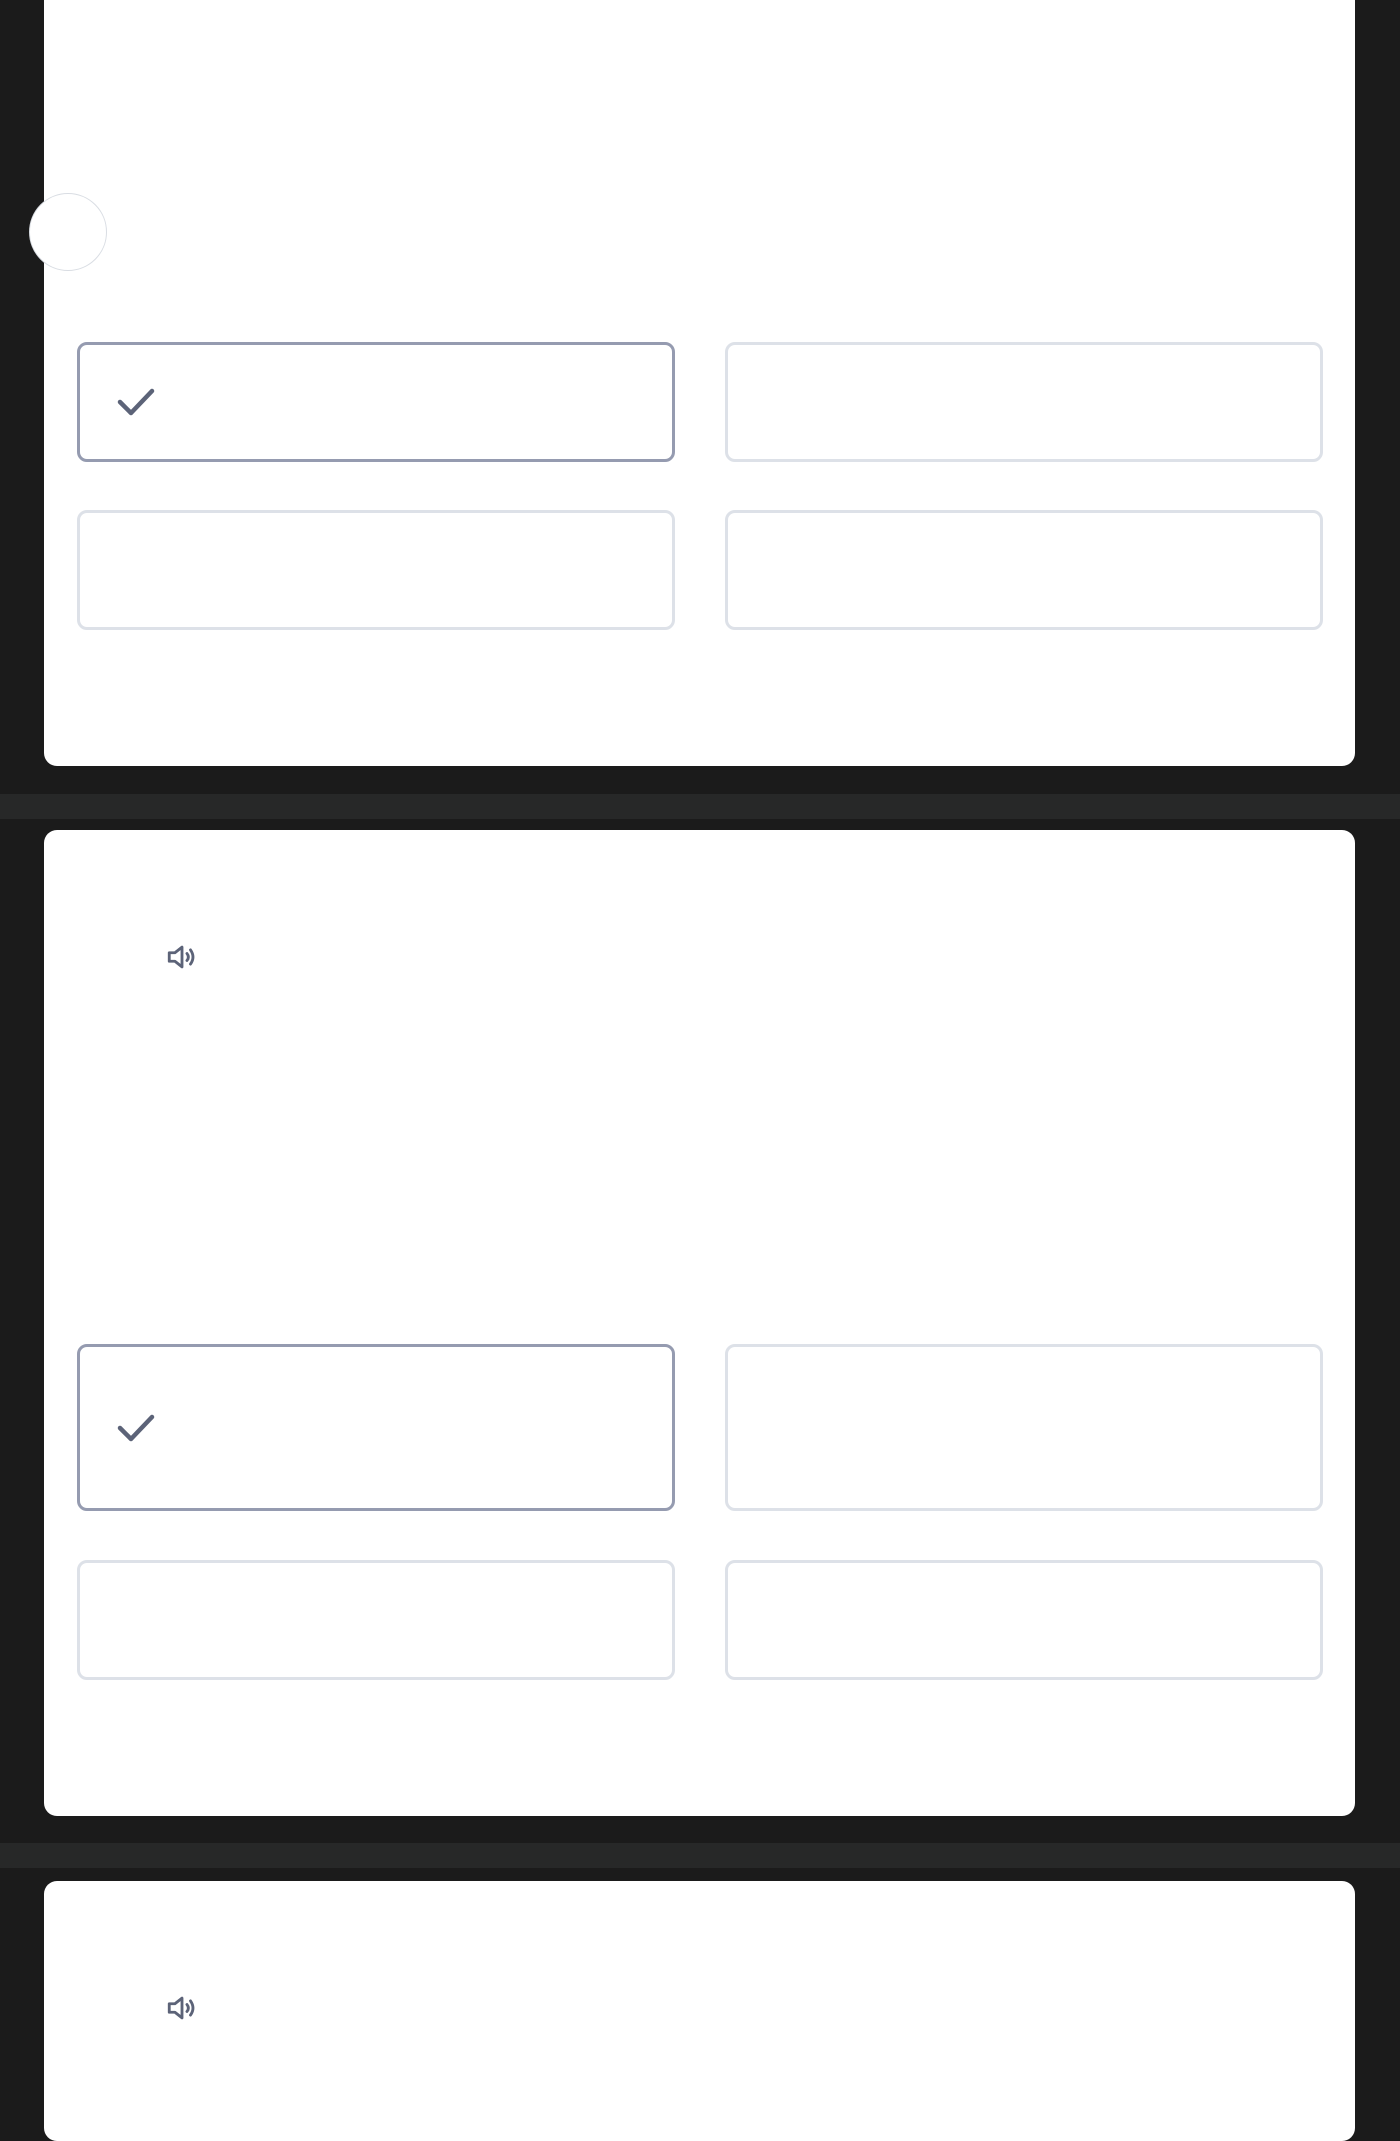 This screenshot has height=2141, width=1400. I want to click on progress-indicator-dot, so click(68, 232).